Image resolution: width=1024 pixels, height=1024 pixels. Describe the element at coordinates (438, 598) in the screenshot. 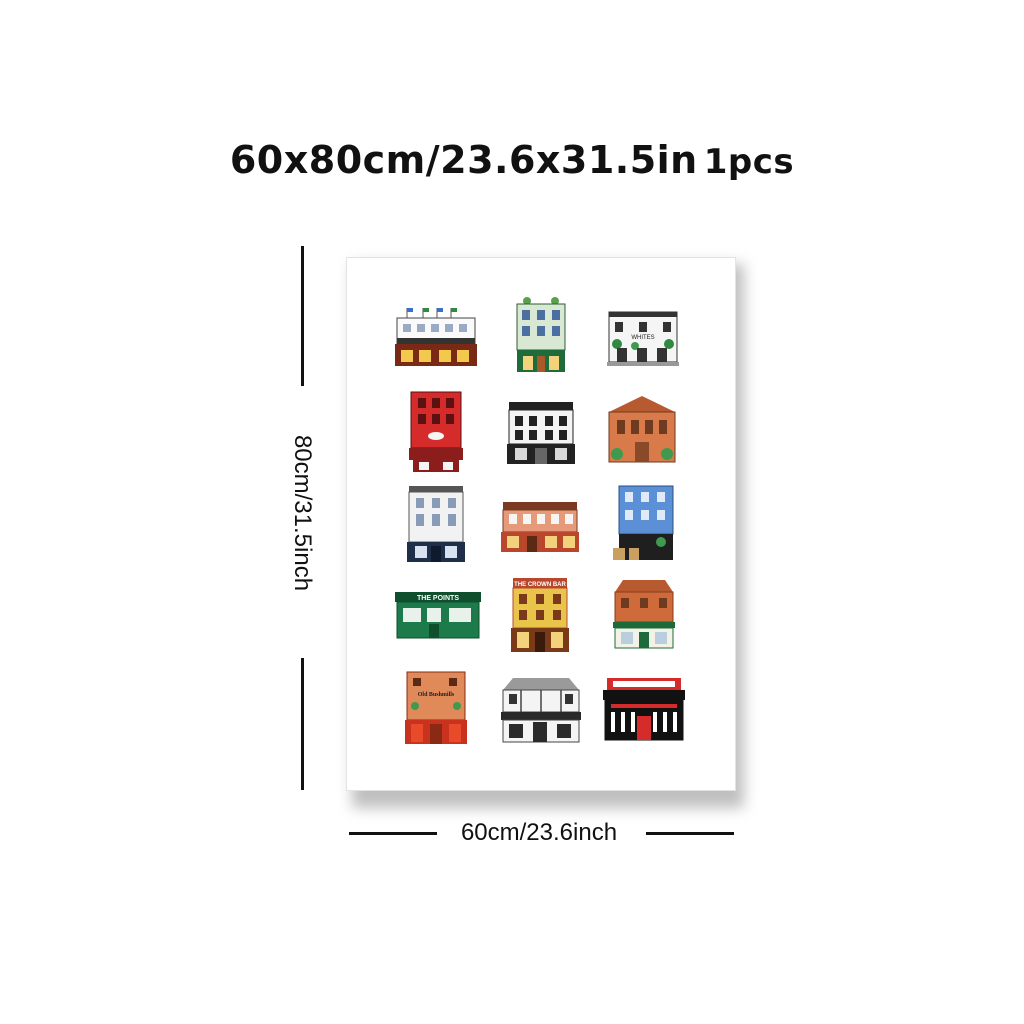

I see `the-points-sign-text: THE POINTS` at that location.